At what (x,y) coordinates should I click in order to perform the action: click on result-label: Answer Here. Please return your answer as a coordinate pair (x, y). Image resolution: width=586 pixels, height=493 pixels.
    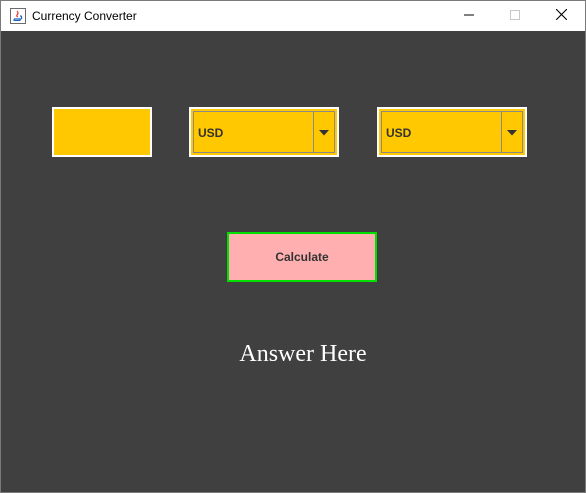
    Looking at the image, I should click on (303, 354).